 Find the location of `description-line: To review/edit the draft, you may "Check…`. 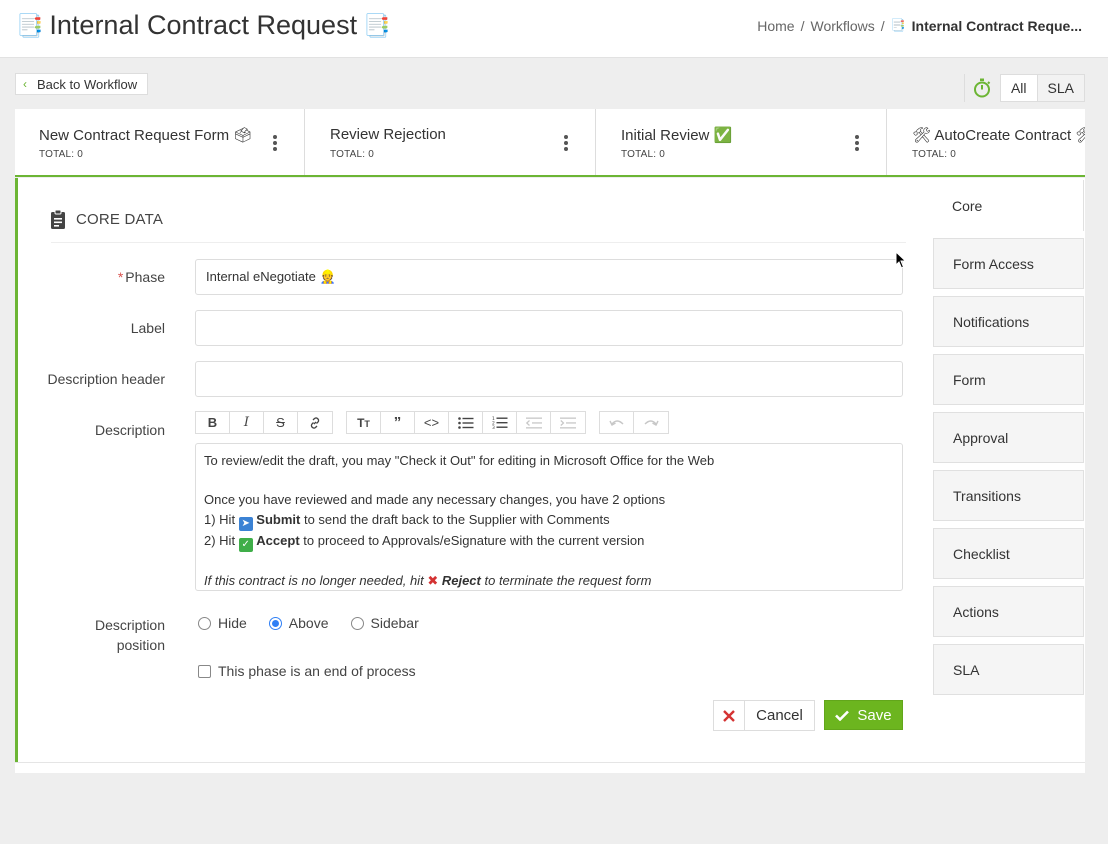

description-line: To review/edit the draft, you may "Check… is located at coordinates (459, 460).